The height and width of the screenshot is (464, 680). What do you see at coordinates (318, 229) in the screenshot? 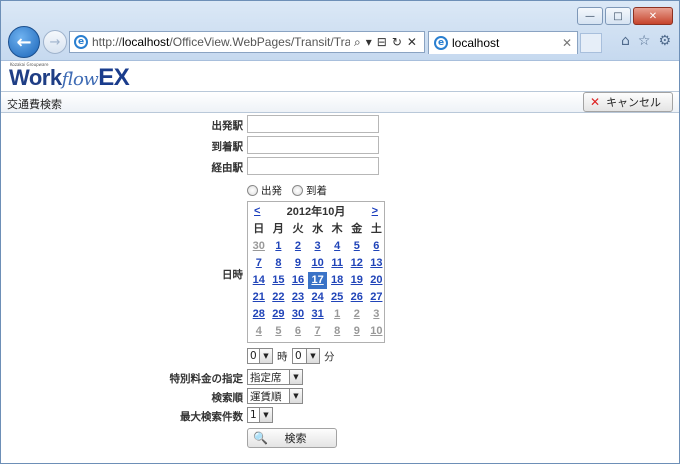
I see `calendar-weekday: 水` at bounding box center [318, 229].